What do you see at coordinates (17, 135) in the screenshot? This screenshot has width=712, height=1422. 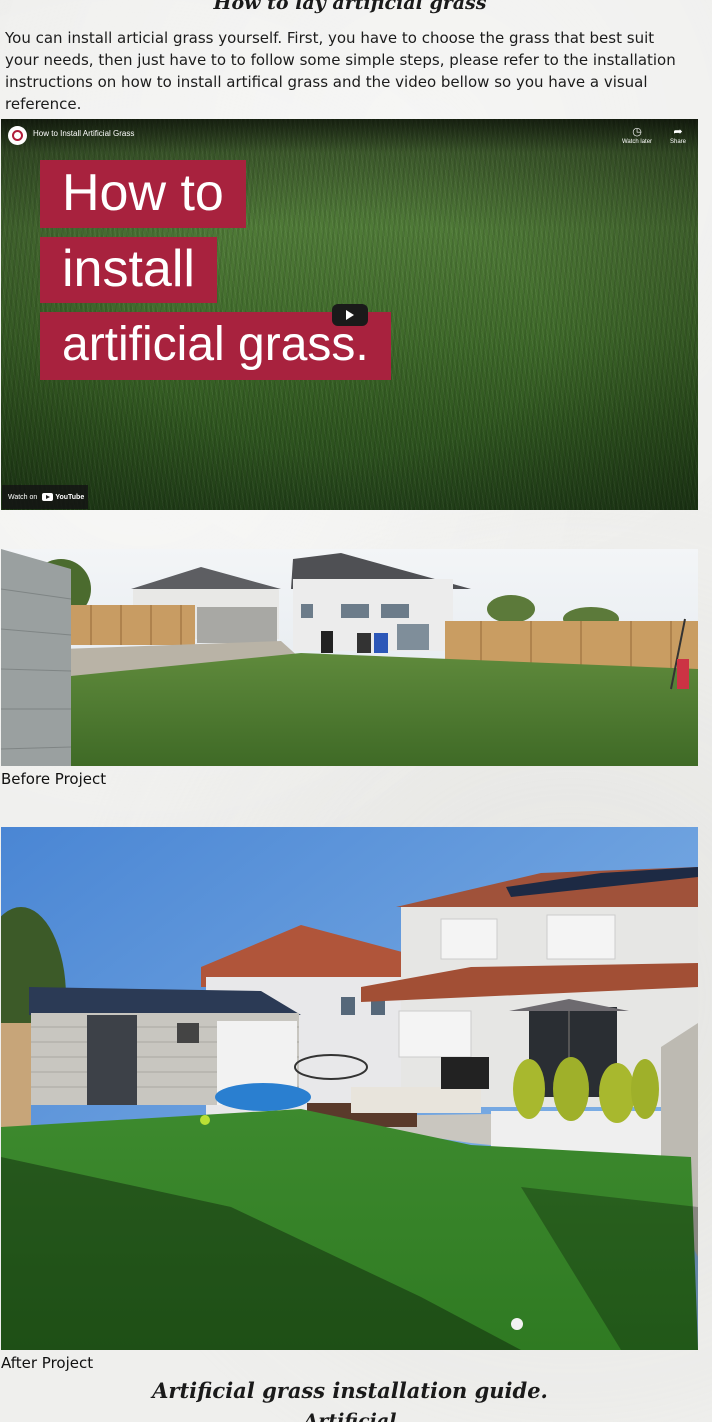 I see `channel-logo-icon` at bounding box center [17, 135].